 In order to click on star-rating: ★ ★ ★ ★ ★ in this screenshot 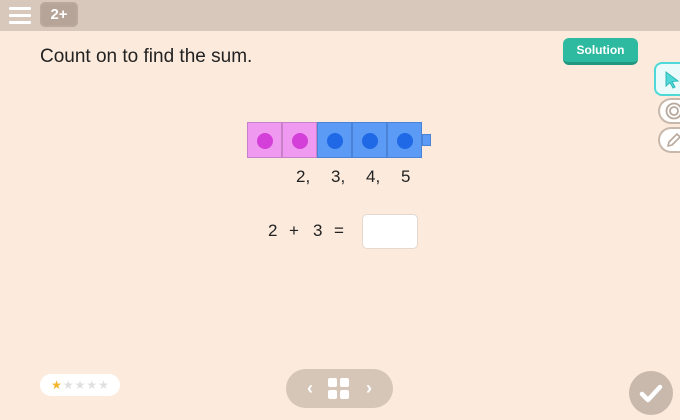, I will do `click(80, 385)`.